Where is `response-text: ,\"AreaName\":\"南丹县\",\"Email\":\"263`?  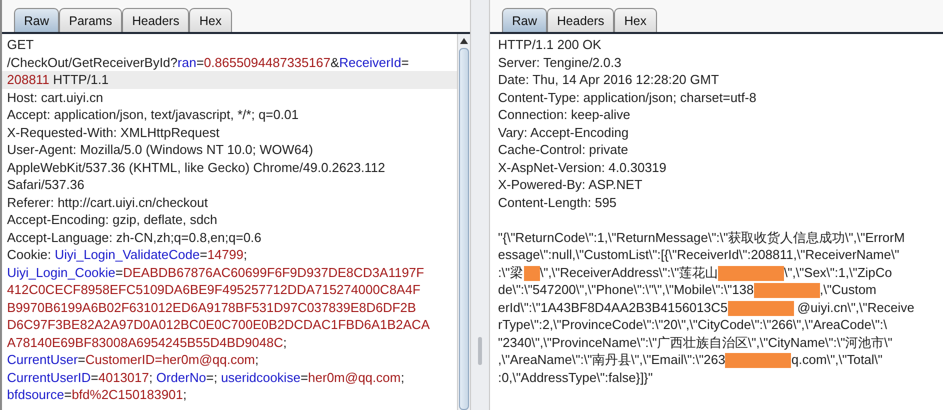 response-text: ,\"AreaName\":\"南丹县\",\"Email\":\"263 is located at coordinates (612, 359).